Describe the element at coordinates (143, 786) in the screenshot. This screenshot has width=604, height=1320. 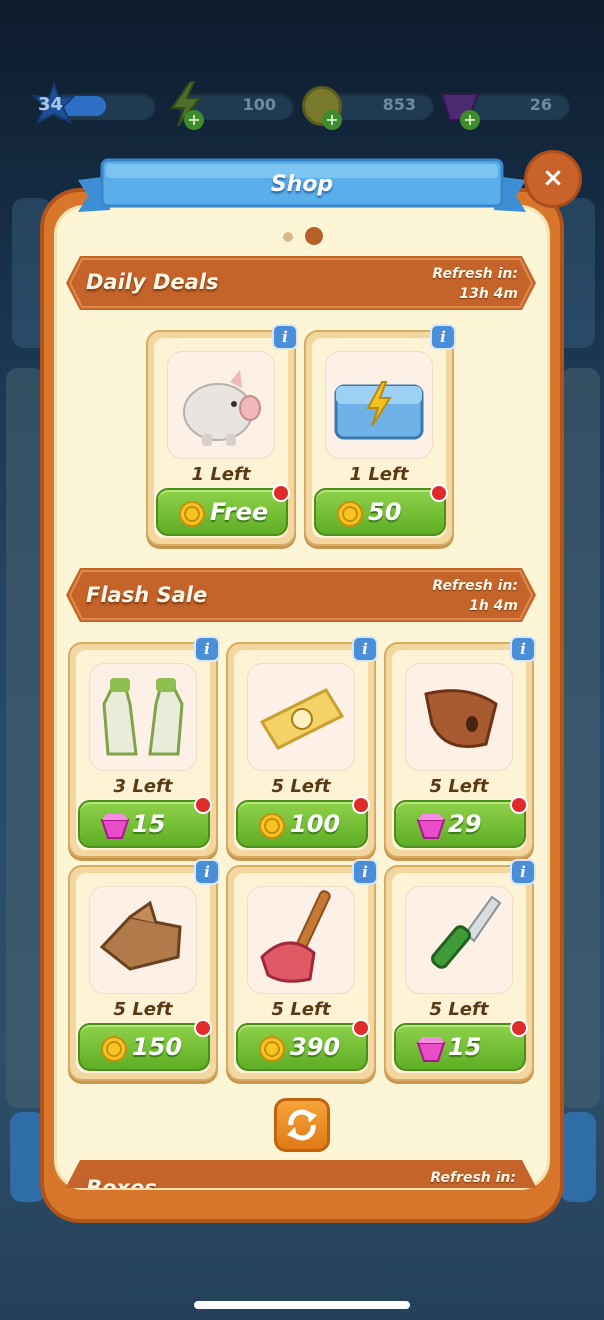
I see `card-stock: 3 Left` at that location.